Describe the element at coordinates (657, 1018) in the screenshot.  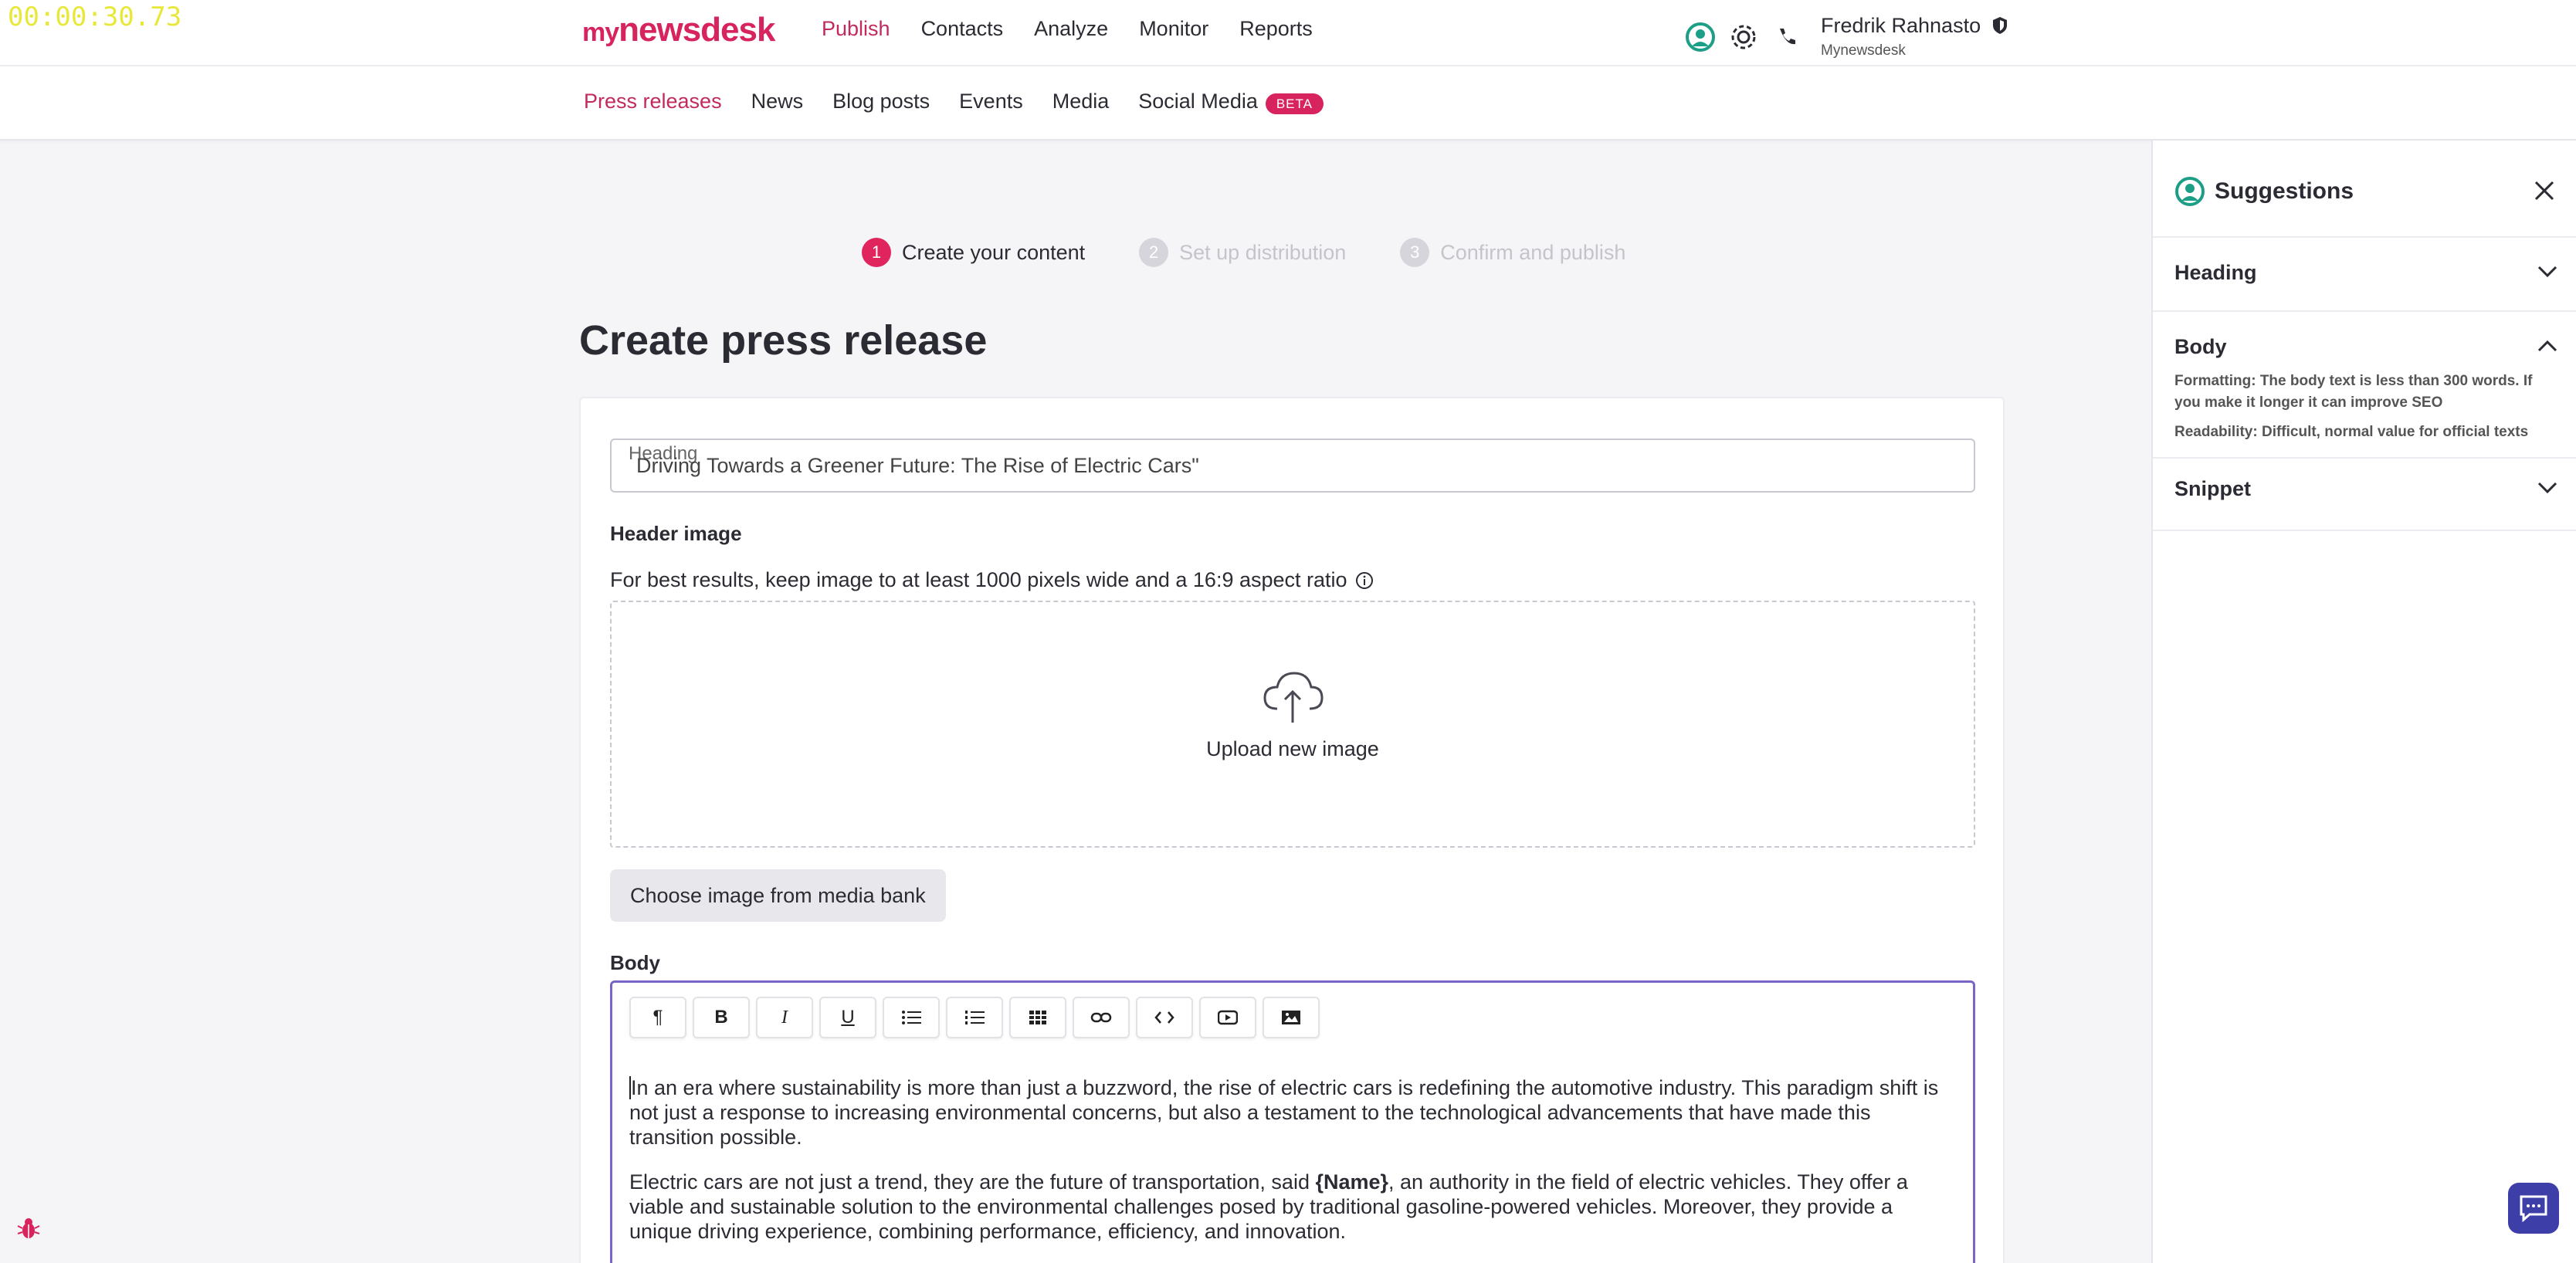
I see `paragraph-icon: ¶` at that location.